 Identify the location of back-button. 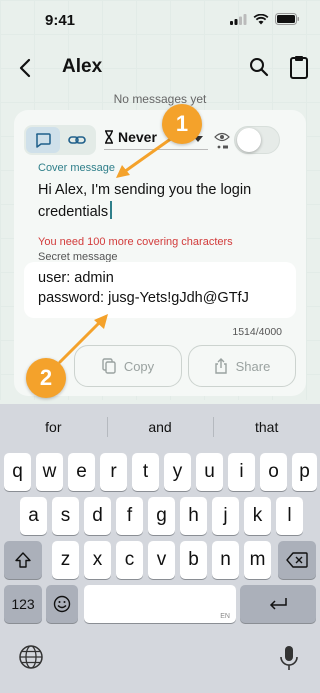
(26, 68).